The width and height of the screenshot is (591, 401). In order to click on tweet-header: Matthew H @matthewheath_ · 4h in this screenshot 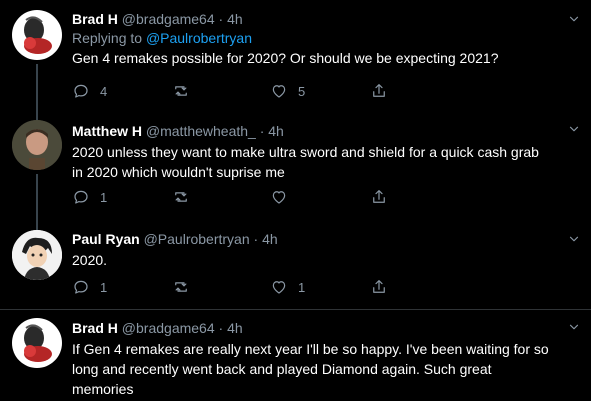, I will do `click(324, 131)`.